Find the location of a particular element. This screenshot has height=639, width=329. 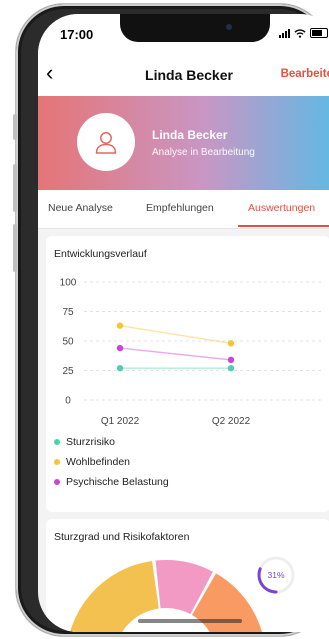

home-indicator is located at coordinates (190, 621).